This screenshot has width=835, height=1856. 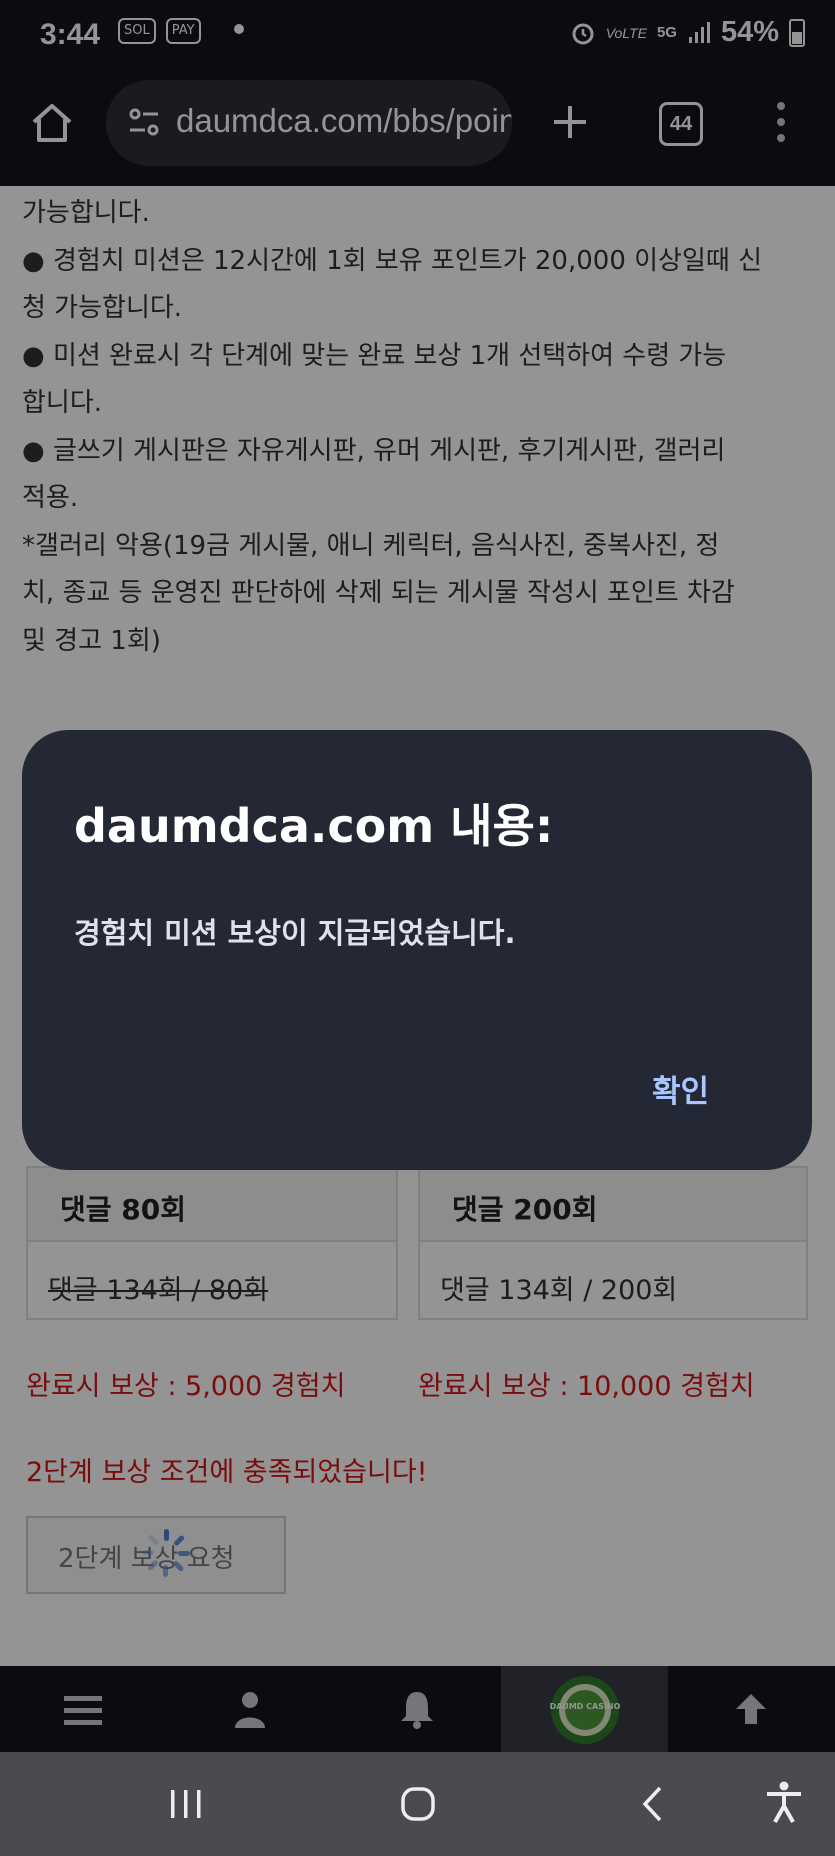 I want to click on home-nav-icon, so click(x=418, y=1804).